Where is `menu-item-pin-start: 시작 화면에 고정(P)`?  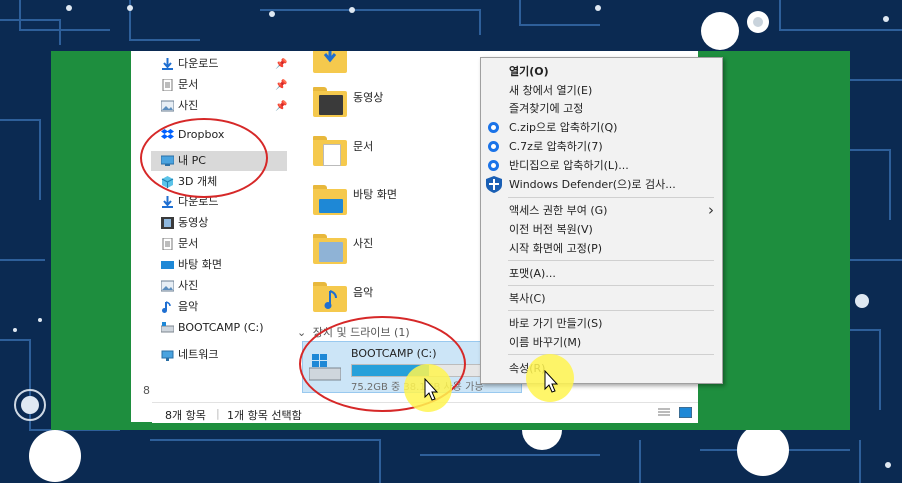 menu-item-pin-start: 시작 화면에 고정(P) is located at coordinates (601, 248).